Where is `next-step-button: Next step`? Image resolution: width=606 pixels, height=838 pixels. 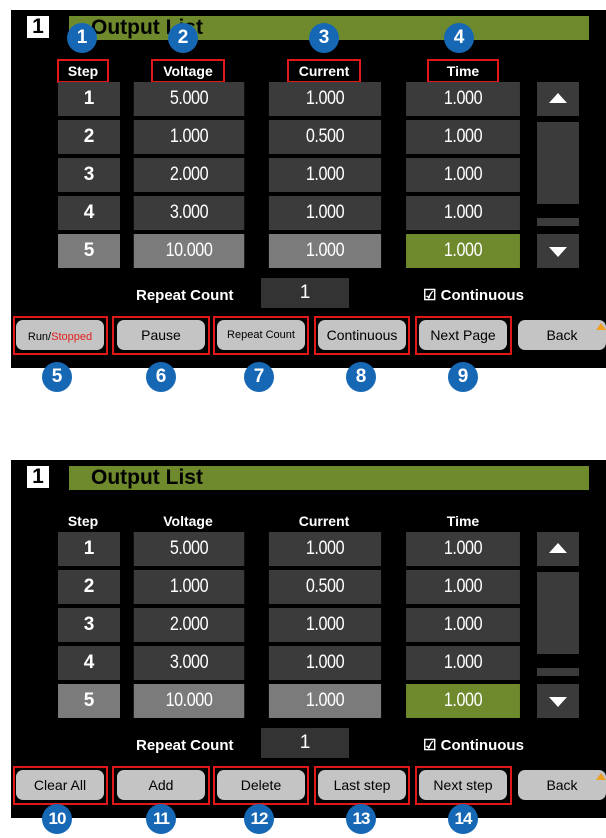
next-step-button: Next step is located at coordinates (463, 785).